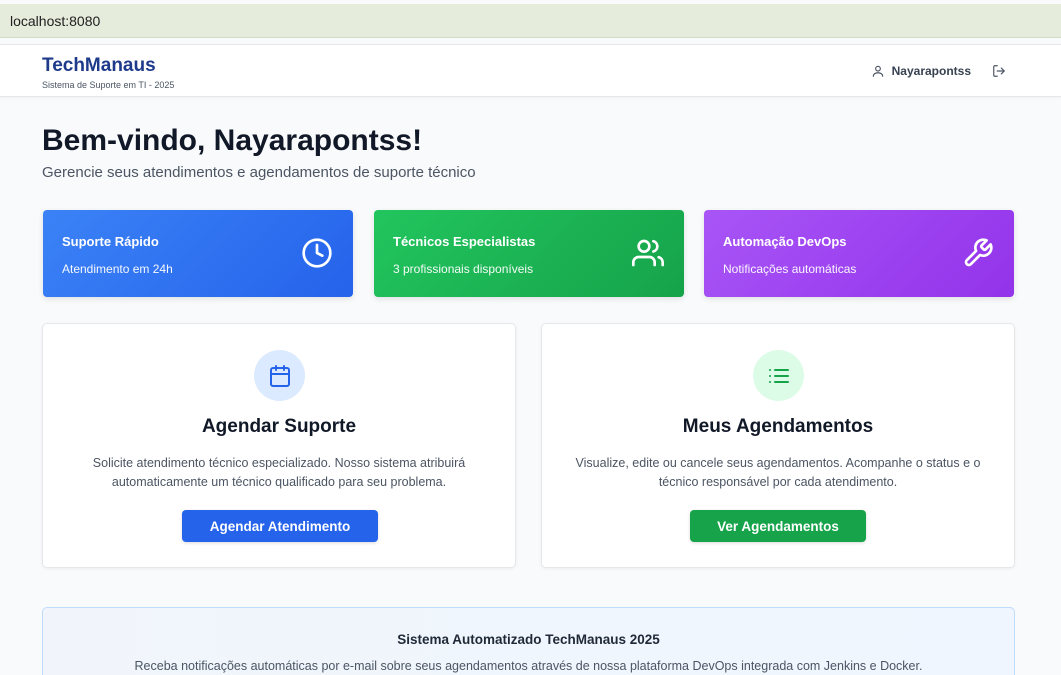  What do you see at coordinates (648, 253) in the screenshot?
I see `users-icon` at bounding box center [648, 253].